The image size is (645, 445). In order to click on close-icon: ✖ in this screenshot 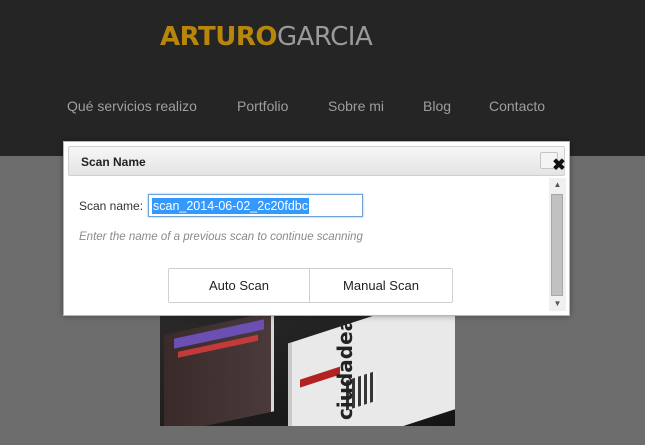, I will do `click(559, 166)`.